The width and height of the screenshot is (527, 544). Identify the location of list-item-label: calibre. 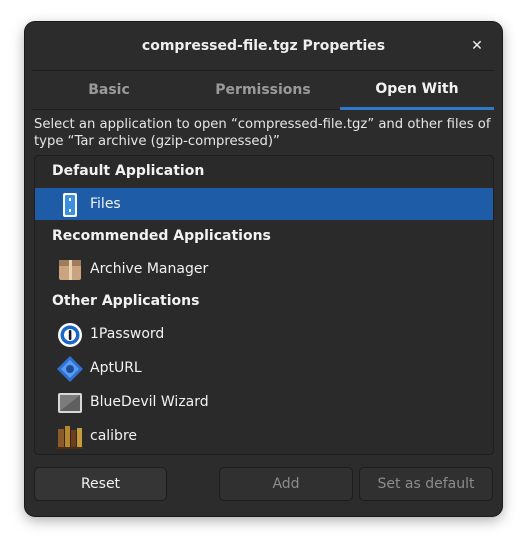
(114, 436).